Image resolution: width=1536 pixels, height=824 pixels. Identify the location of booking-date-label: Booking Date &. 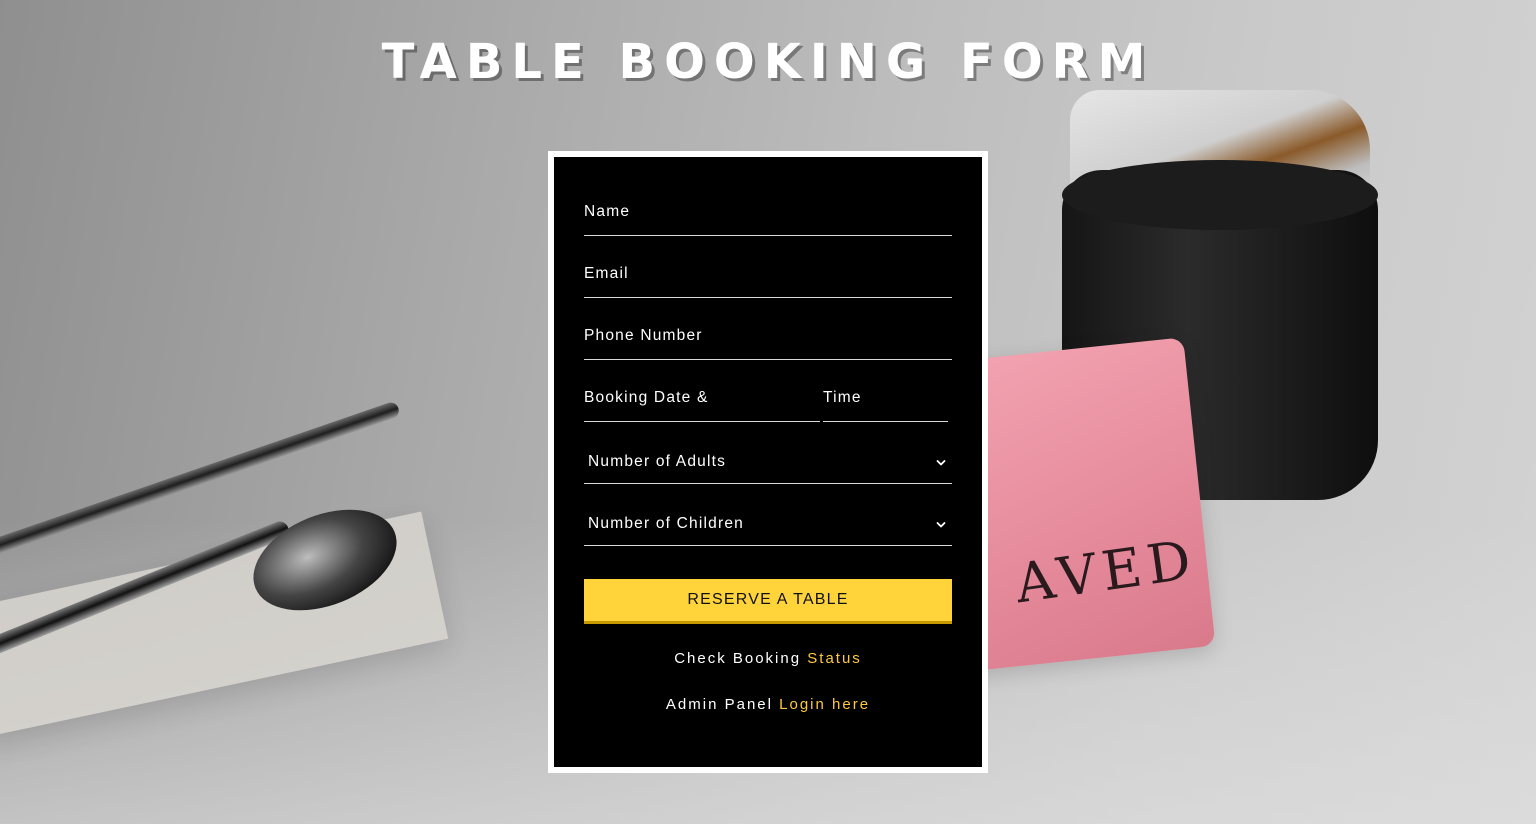
(646, 397).